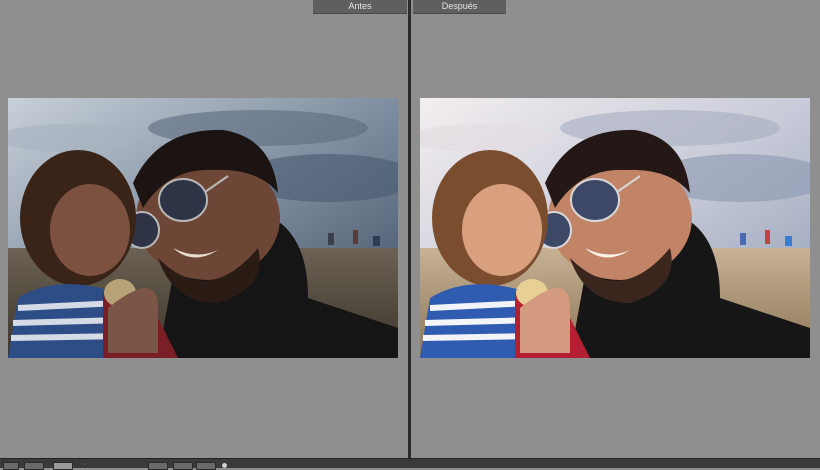  I want to click on before-label: Antes, so click(360, 7).